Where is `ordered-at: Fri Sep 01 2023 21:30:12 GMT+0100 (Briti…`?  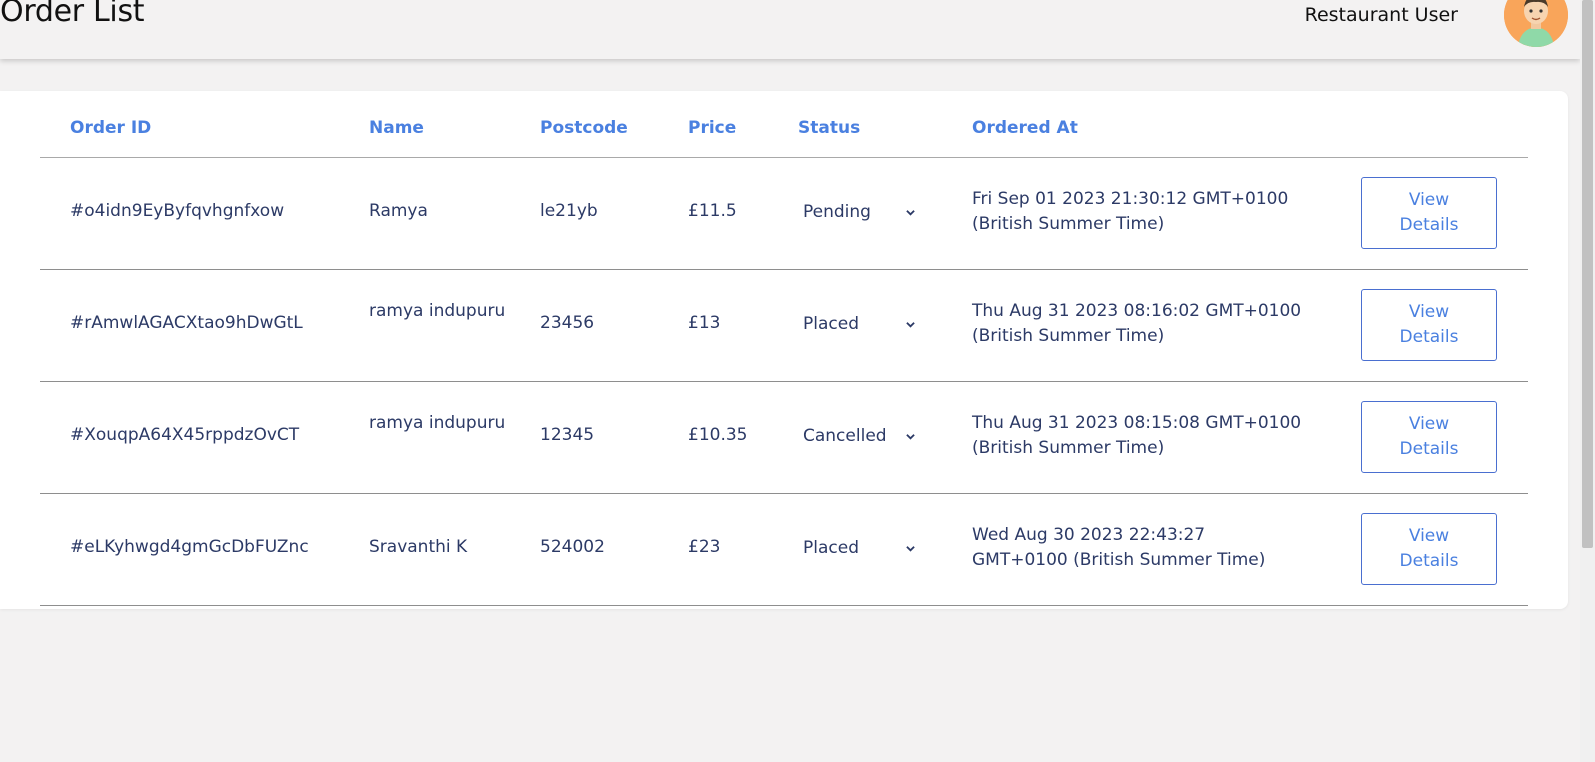 ordered-at: Fri Sep 01 2023 21:30:12 GMT+0100 (Briti… is located at coordinates (1130, 211).